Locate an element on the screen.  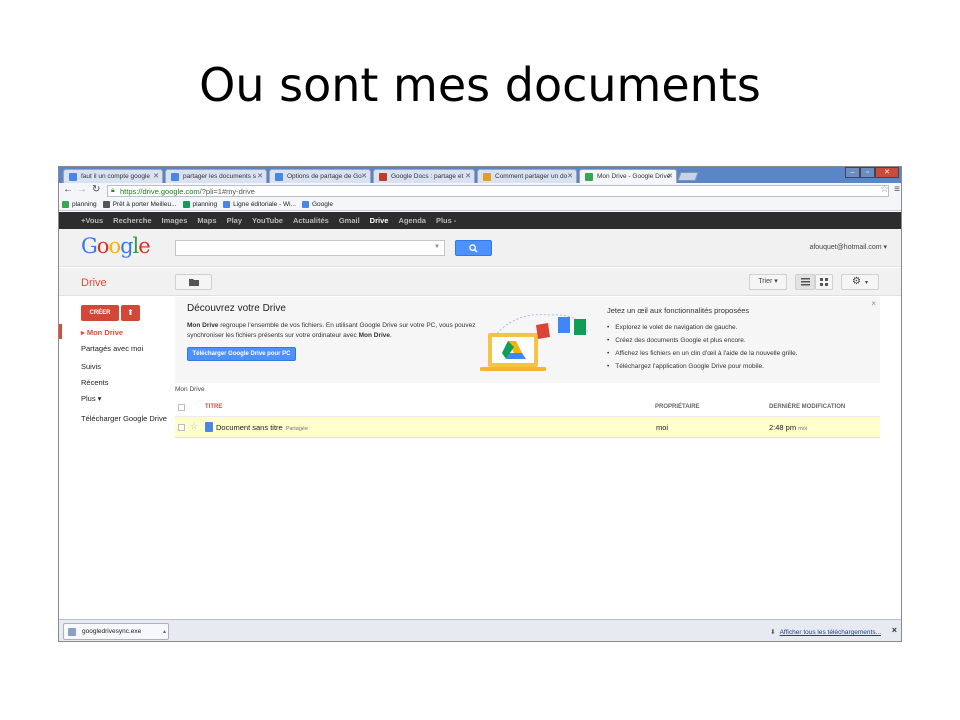
bookmark-planning: planning is located at coordinates (79, 204).